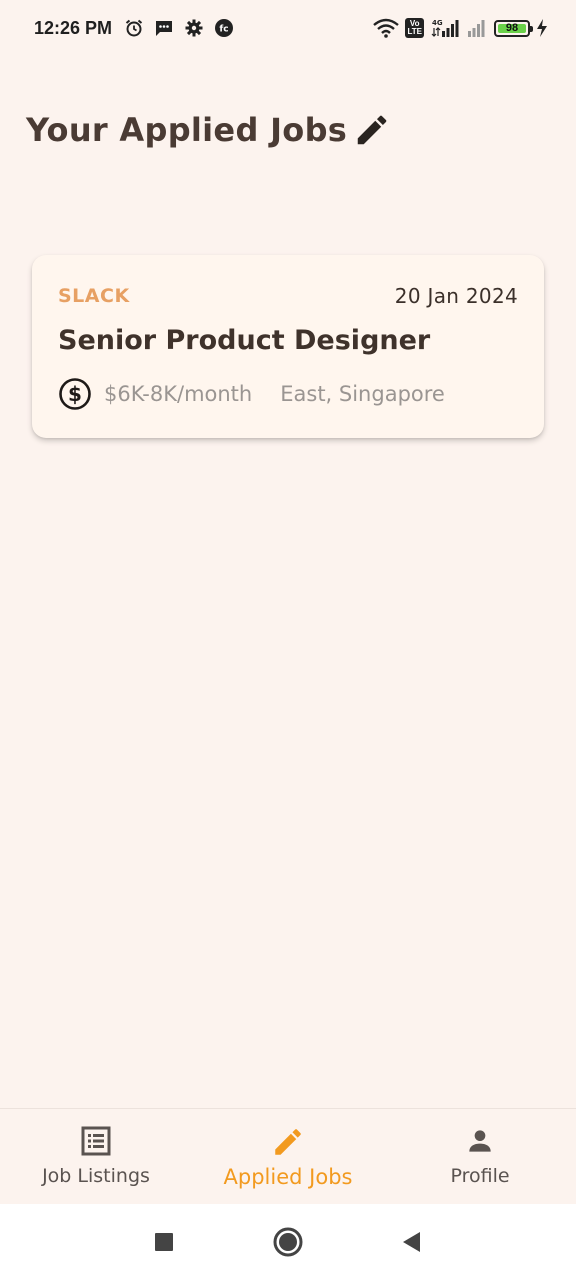  Describe the element at coordinates (178, 394) in the screenshot. I see `job-salary: $6K-8K/month` at that location.